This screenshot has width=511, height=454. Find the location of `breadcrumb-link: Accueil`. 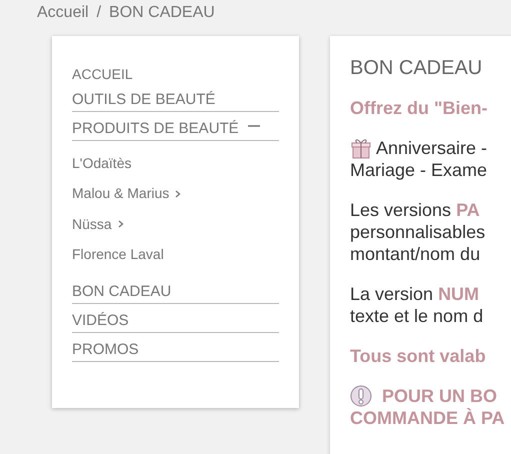

breadcrumb-link: Accueil is located at coordinates (63, 13).